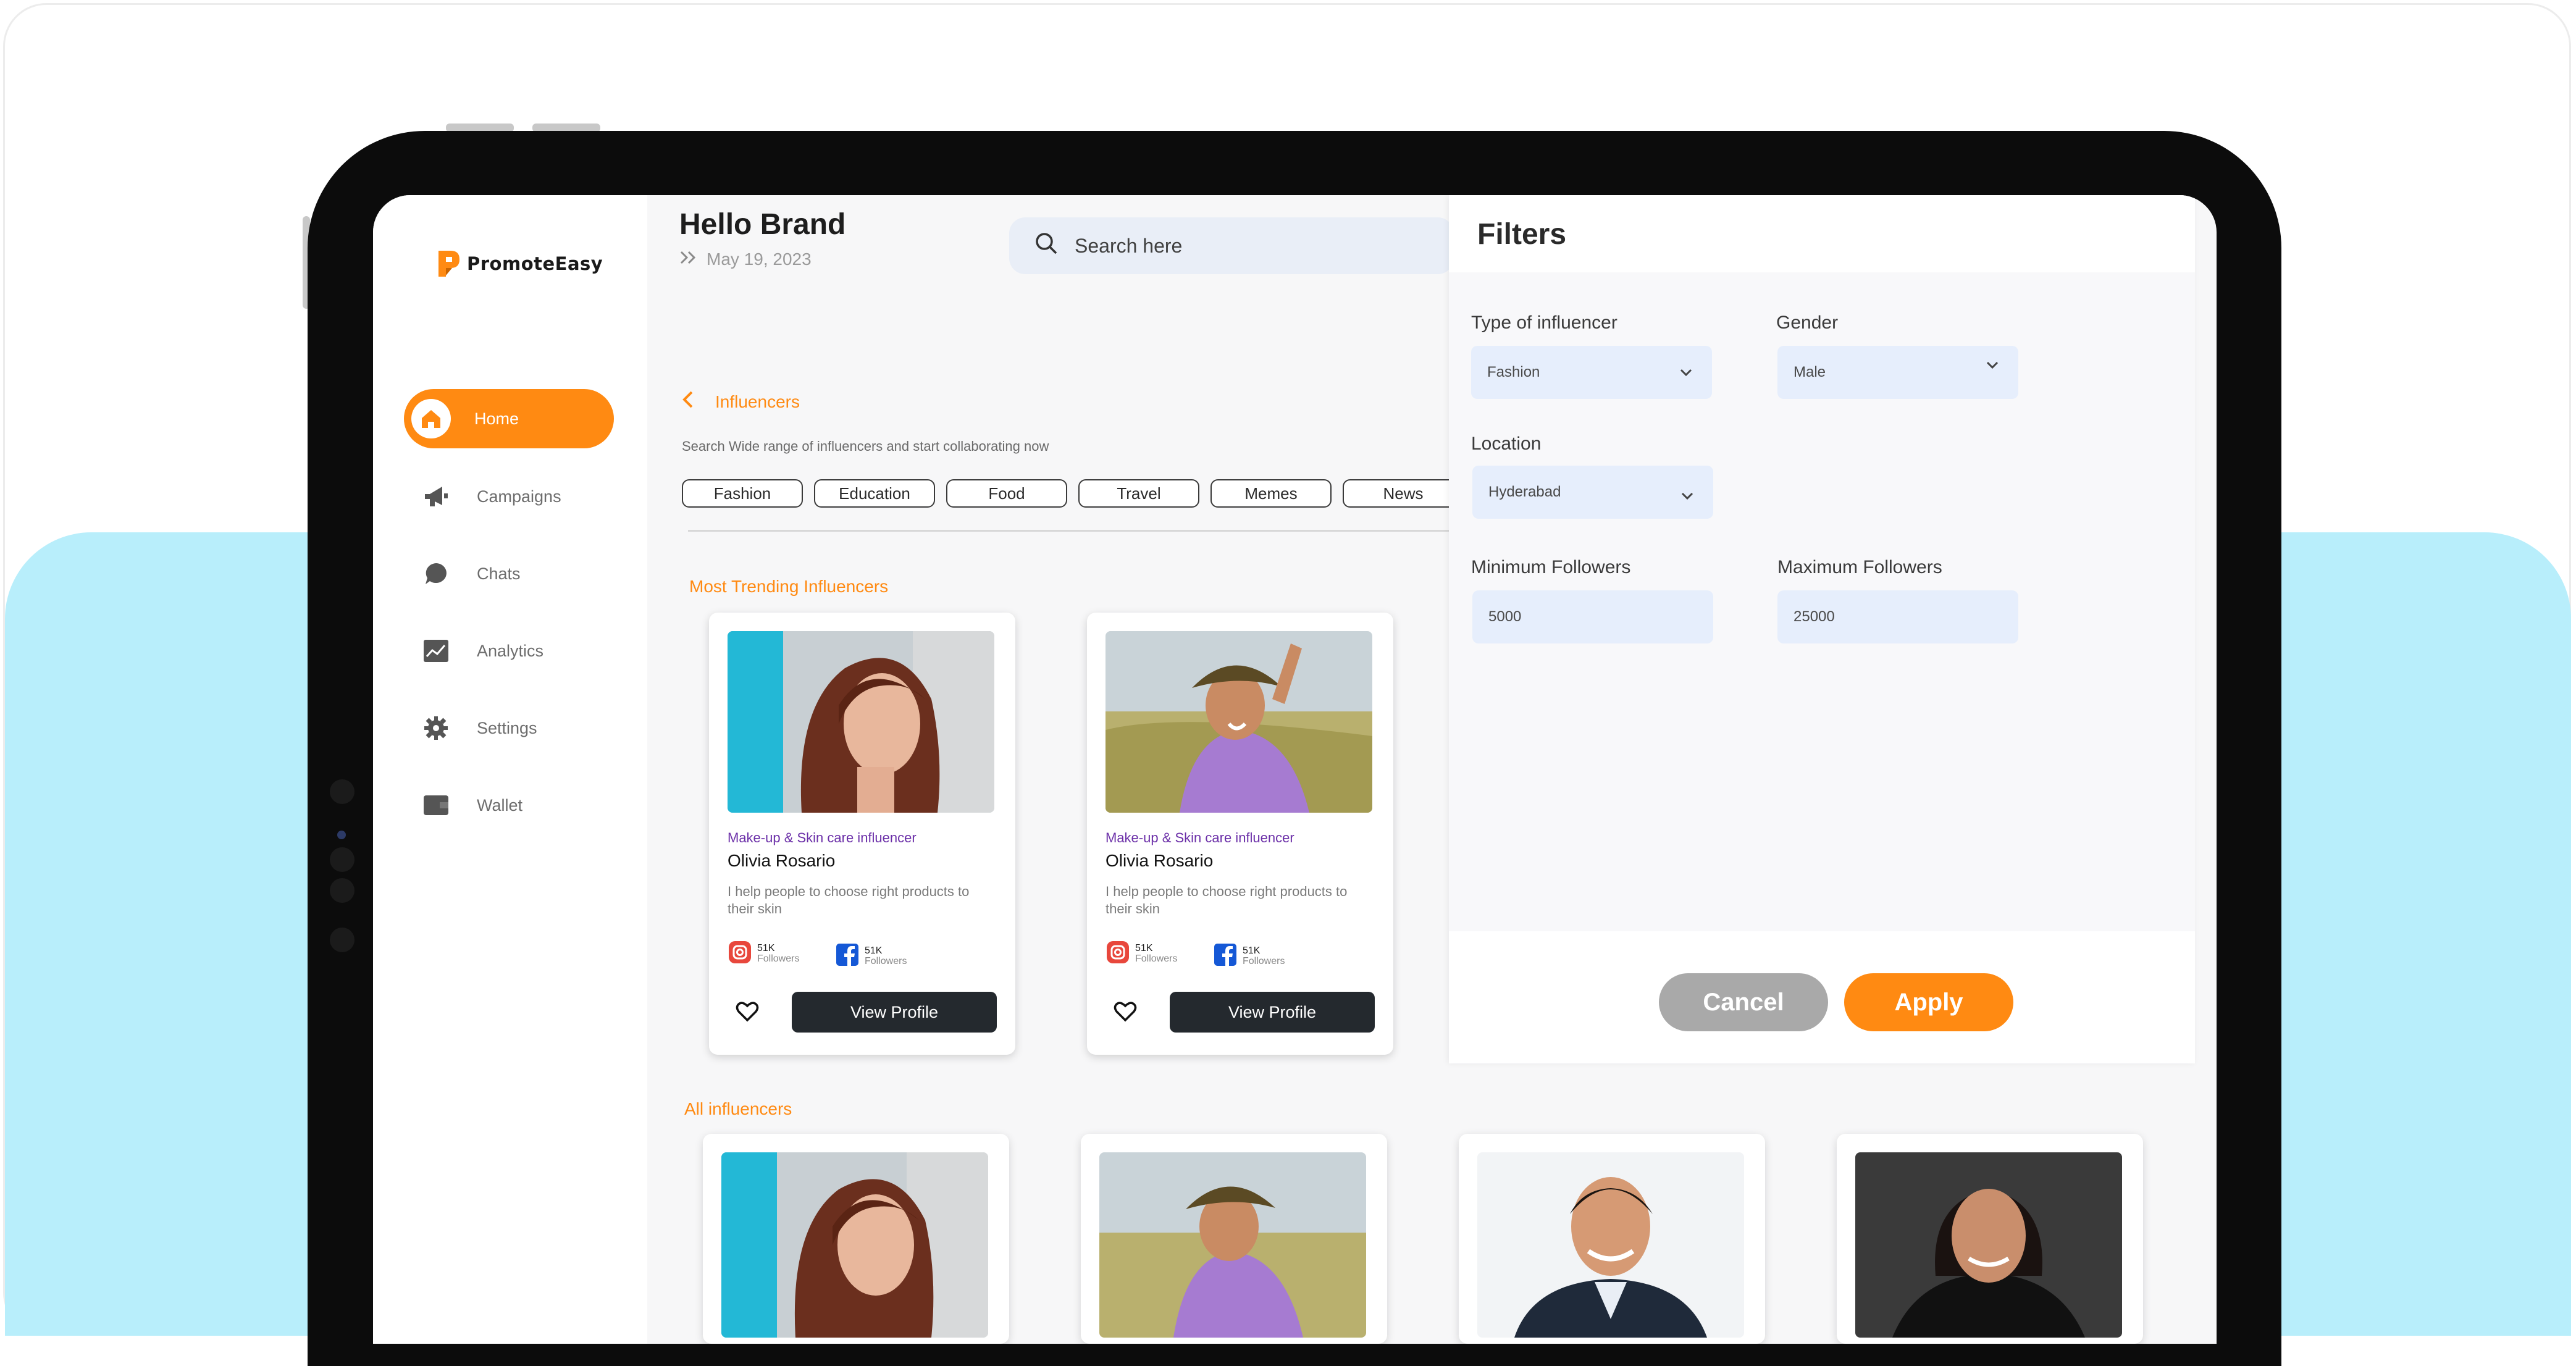  Describe the element at coordinates (535, 263) in the screenshot. I see `logo-text: PromoteEasy` at that location.